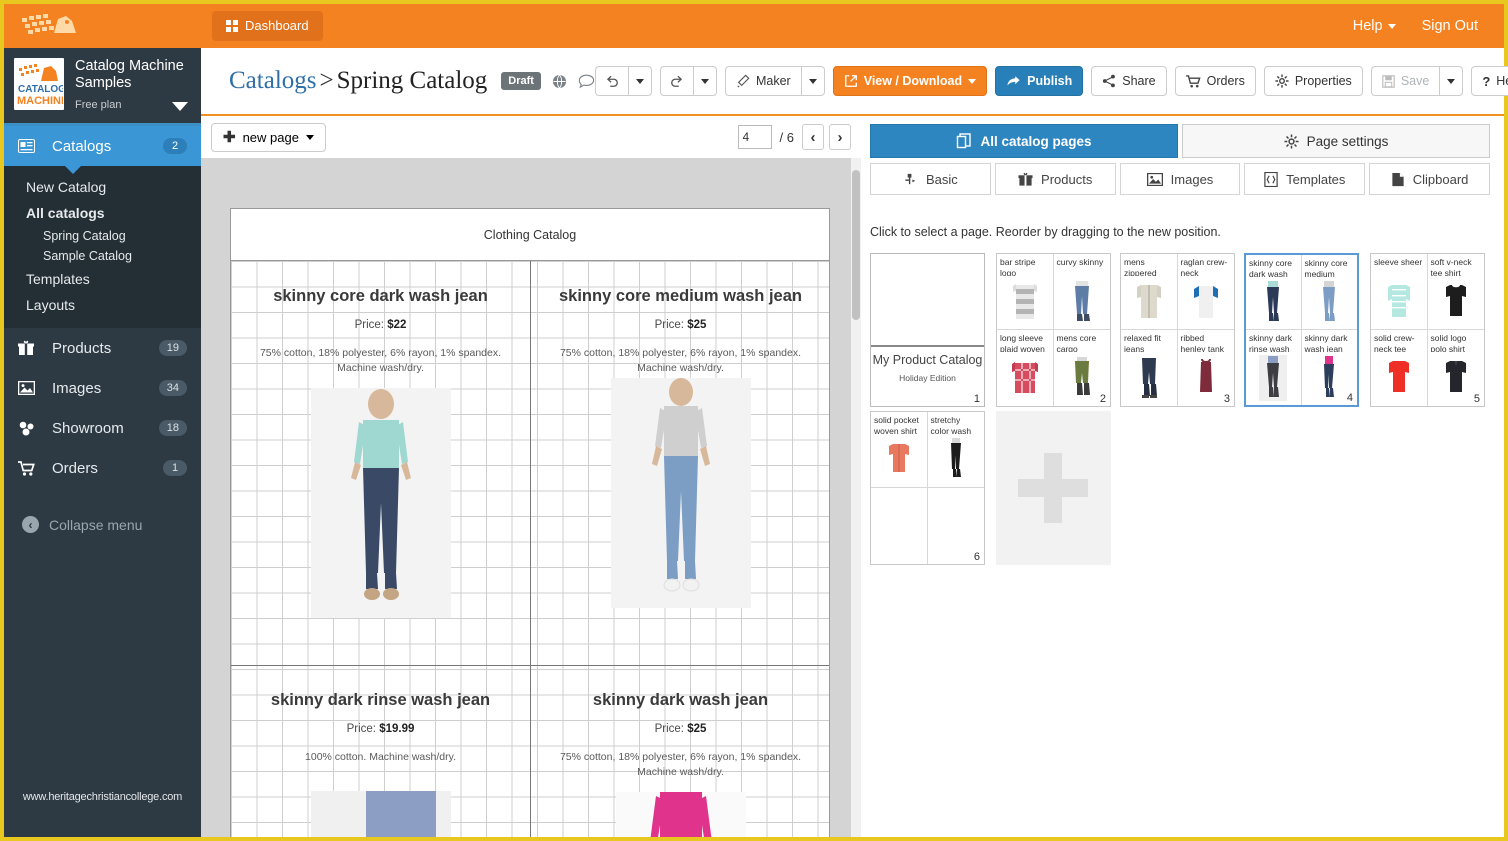 This screenshot has height=841, width=1508. What do you see at coordinates (1180, 141) in the screenshot?
I see `panel-tabs: All catalog pages Page settings` at bounding box center [1180, 141].